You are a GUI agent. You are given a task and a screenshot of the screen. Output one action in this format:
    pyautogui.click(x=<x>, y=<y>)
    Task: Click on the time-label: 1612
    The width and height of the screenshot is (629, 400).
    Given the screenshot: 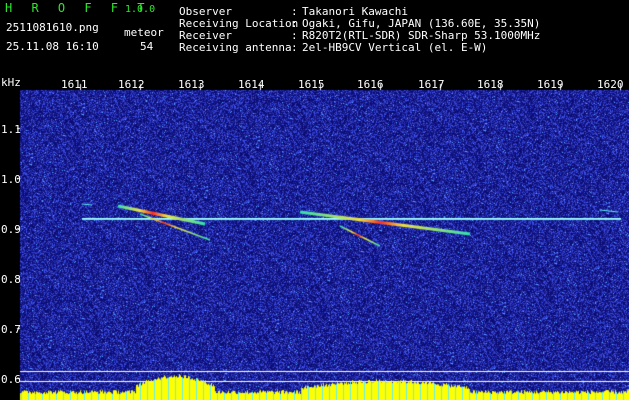 What is the action you would take?
    pyautogui.click(x=131, y=84)
    